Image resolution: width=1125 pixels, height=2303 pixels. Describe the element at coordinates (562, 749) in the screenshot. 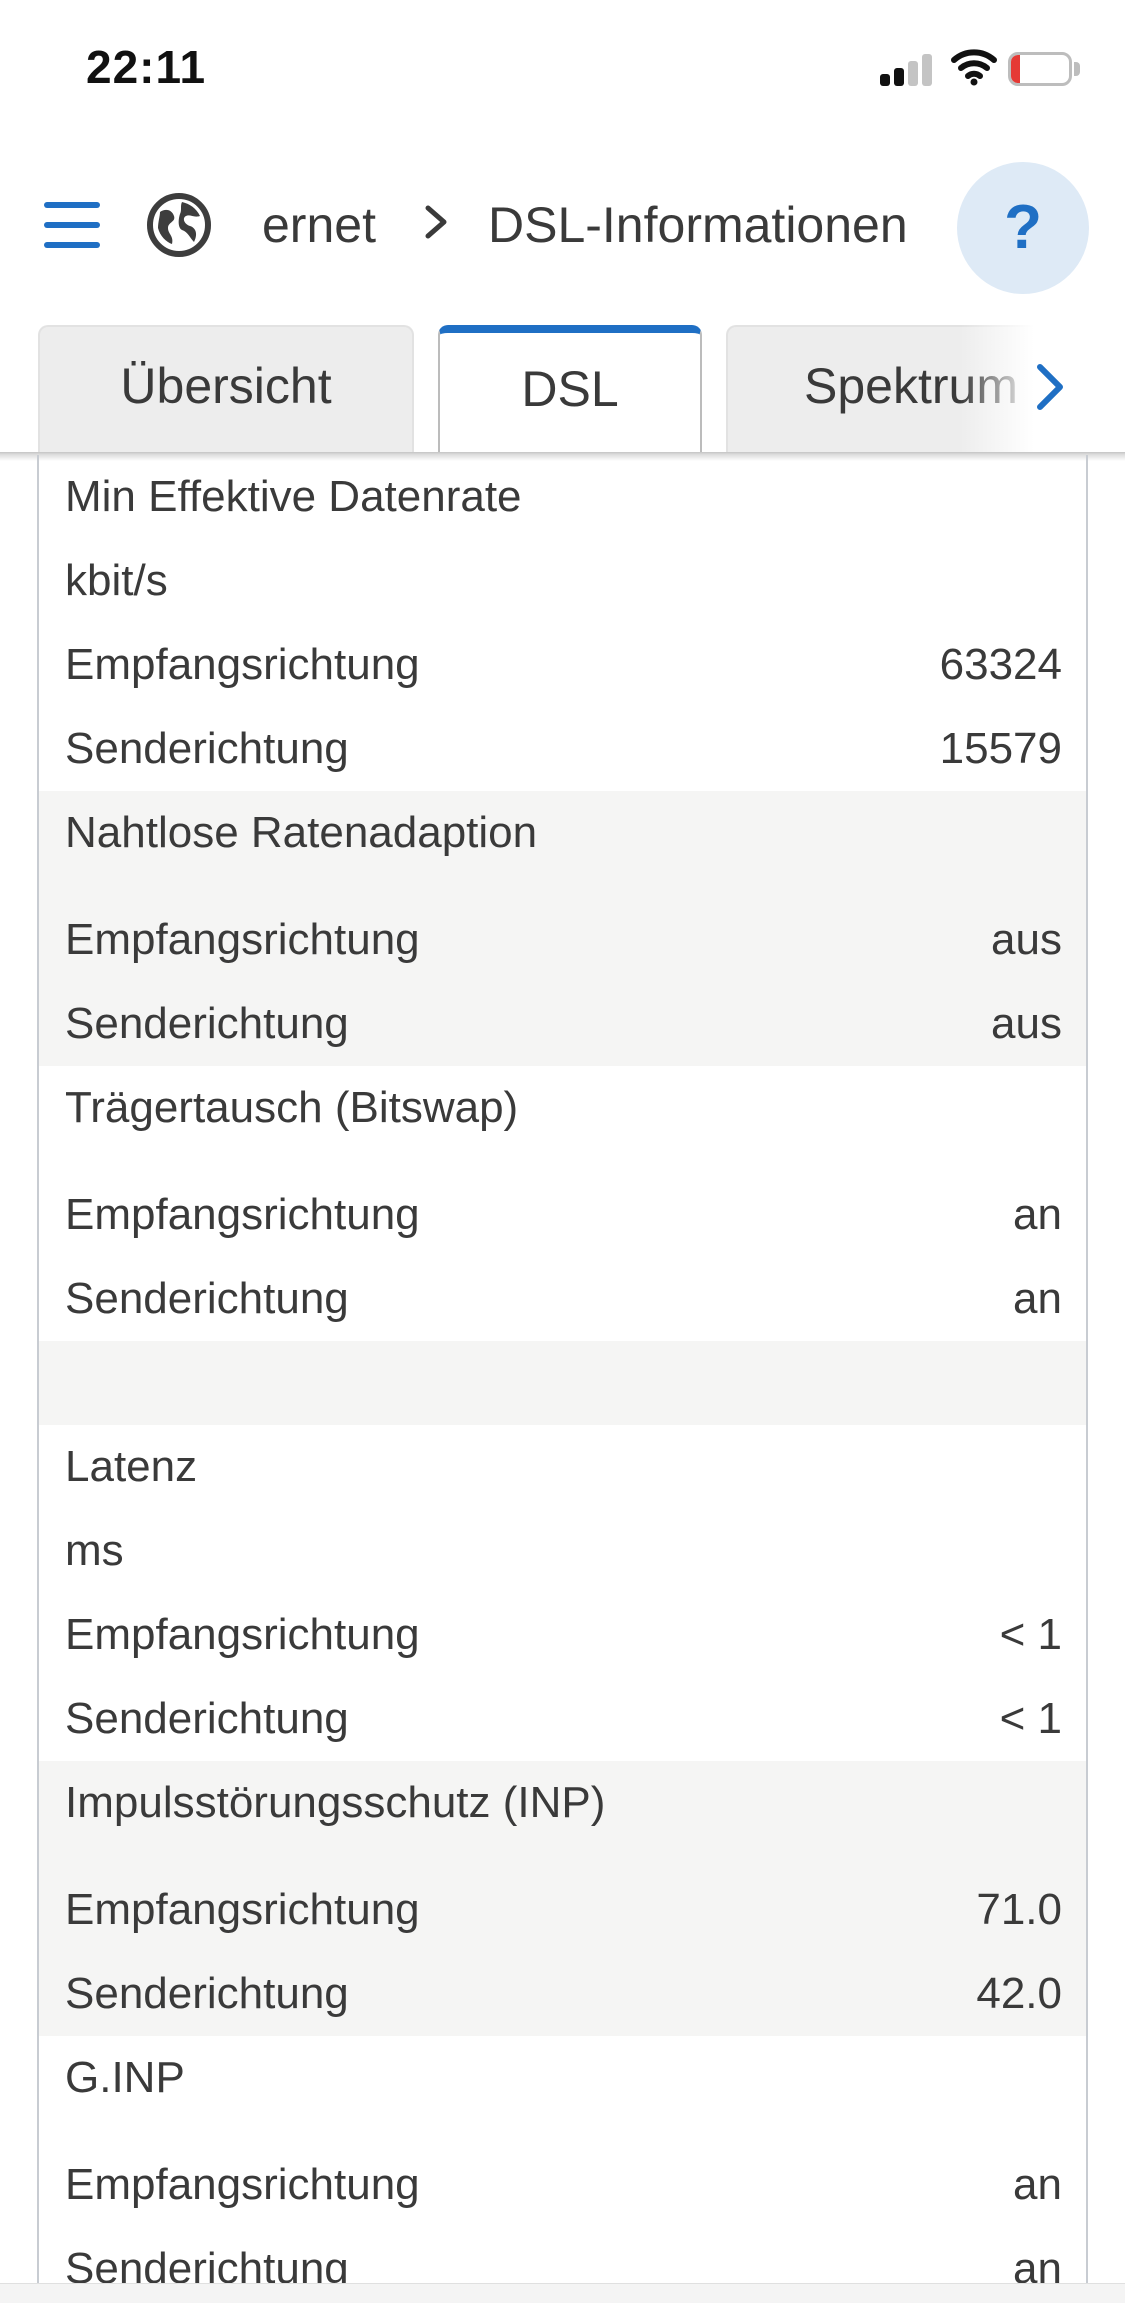

I see `table-row: Senderichtung 15579` at that location.